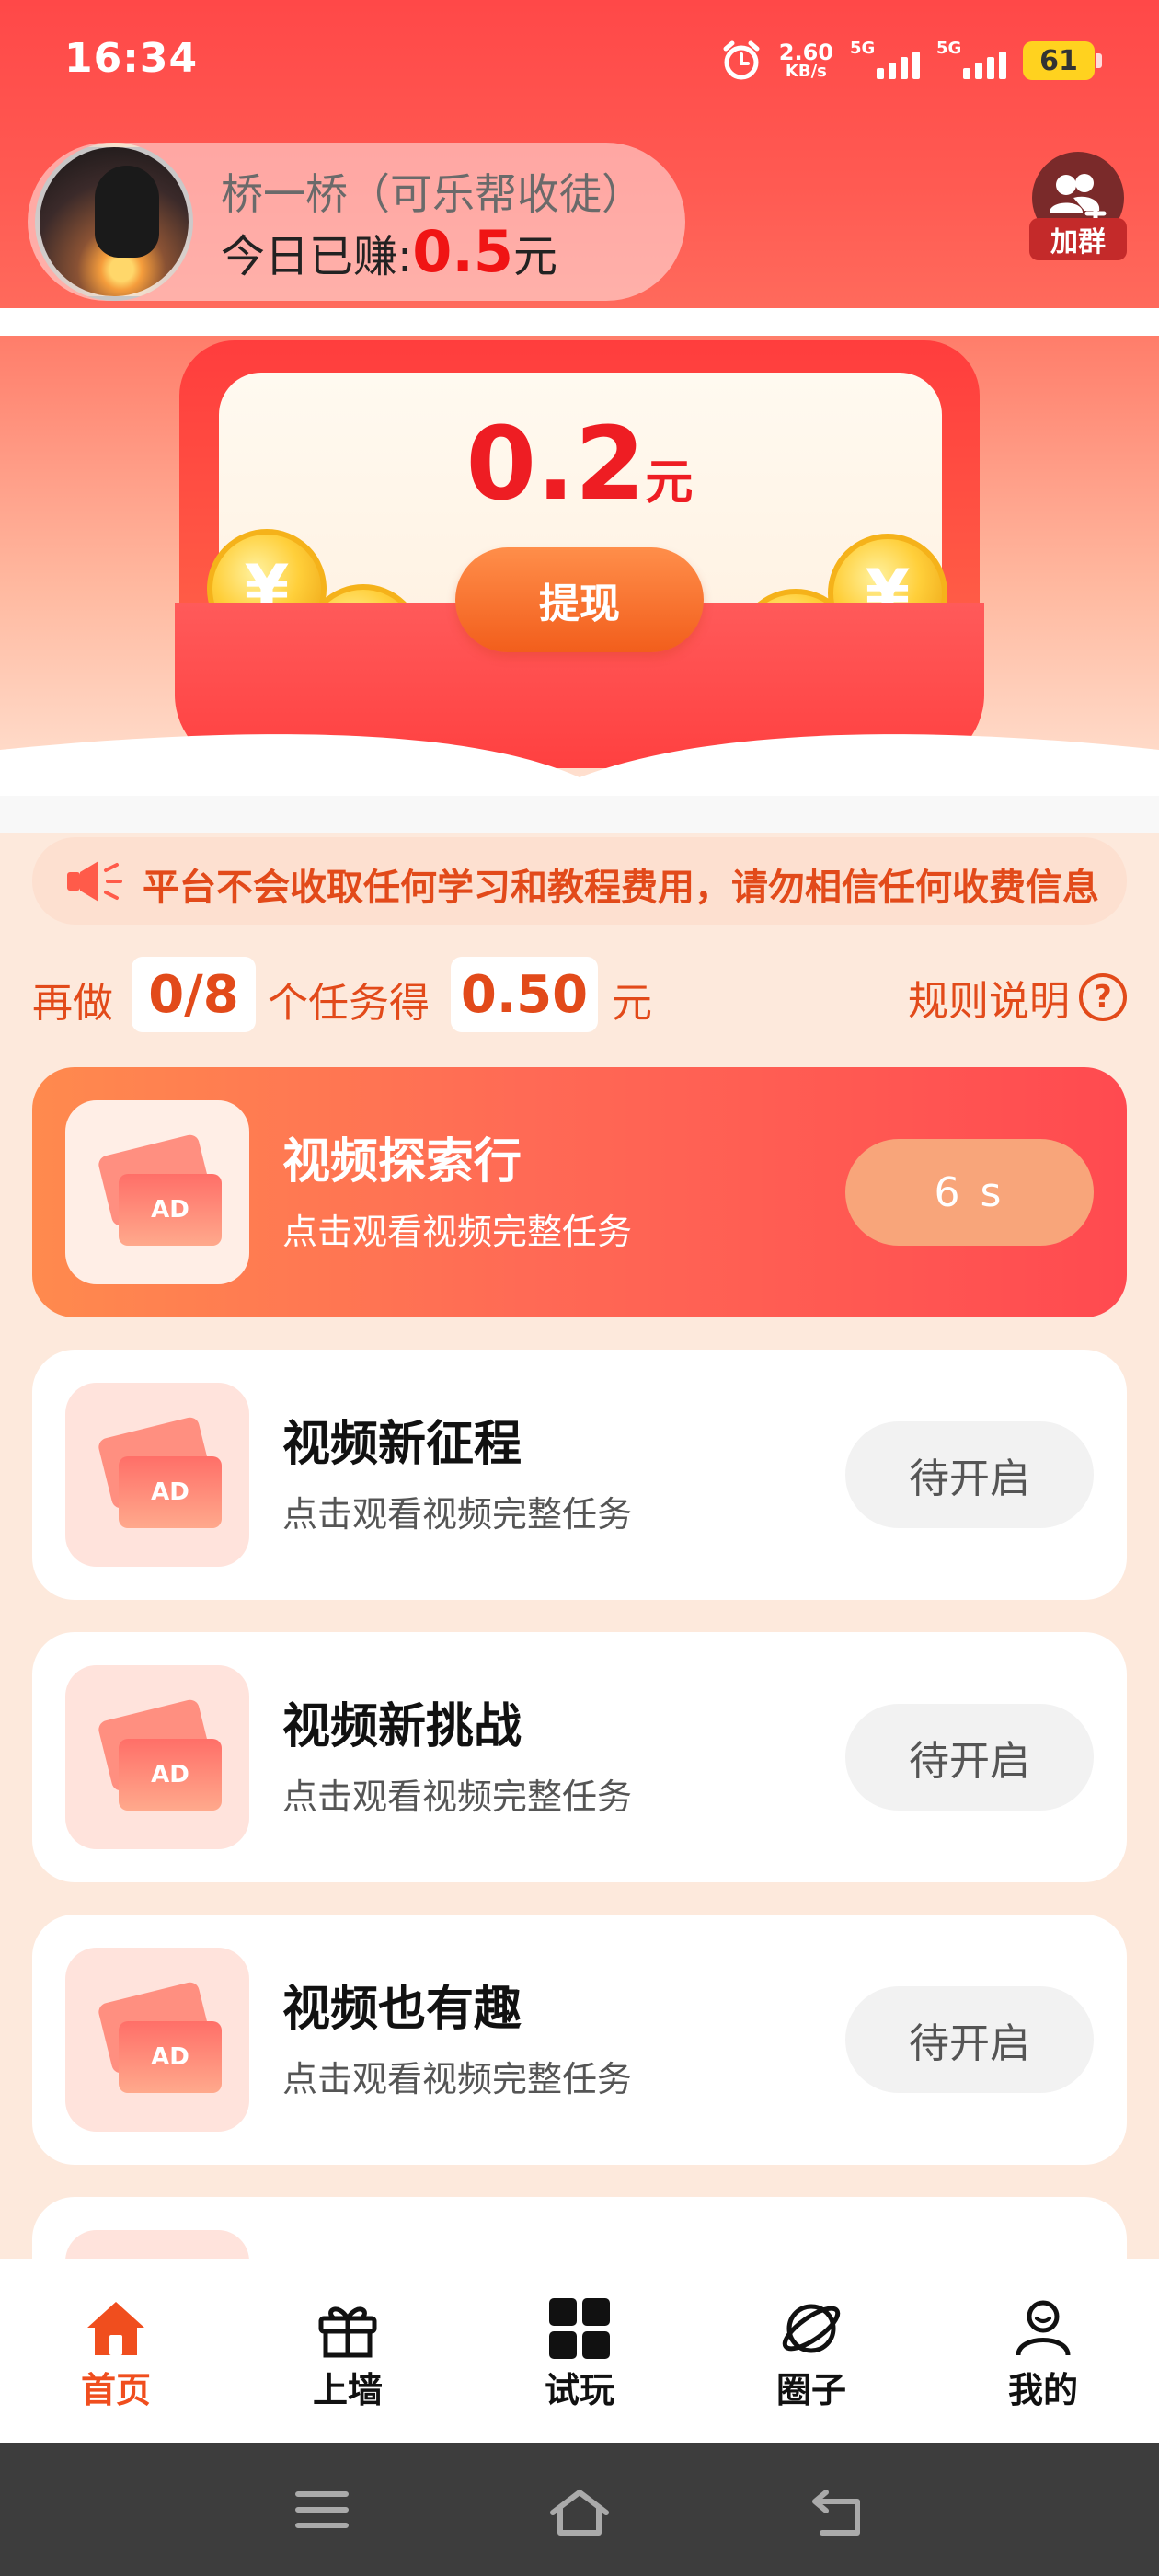 This screenshot has height=2576, width=1159. I want to click on system-nav-bar, so click(579, 2509).